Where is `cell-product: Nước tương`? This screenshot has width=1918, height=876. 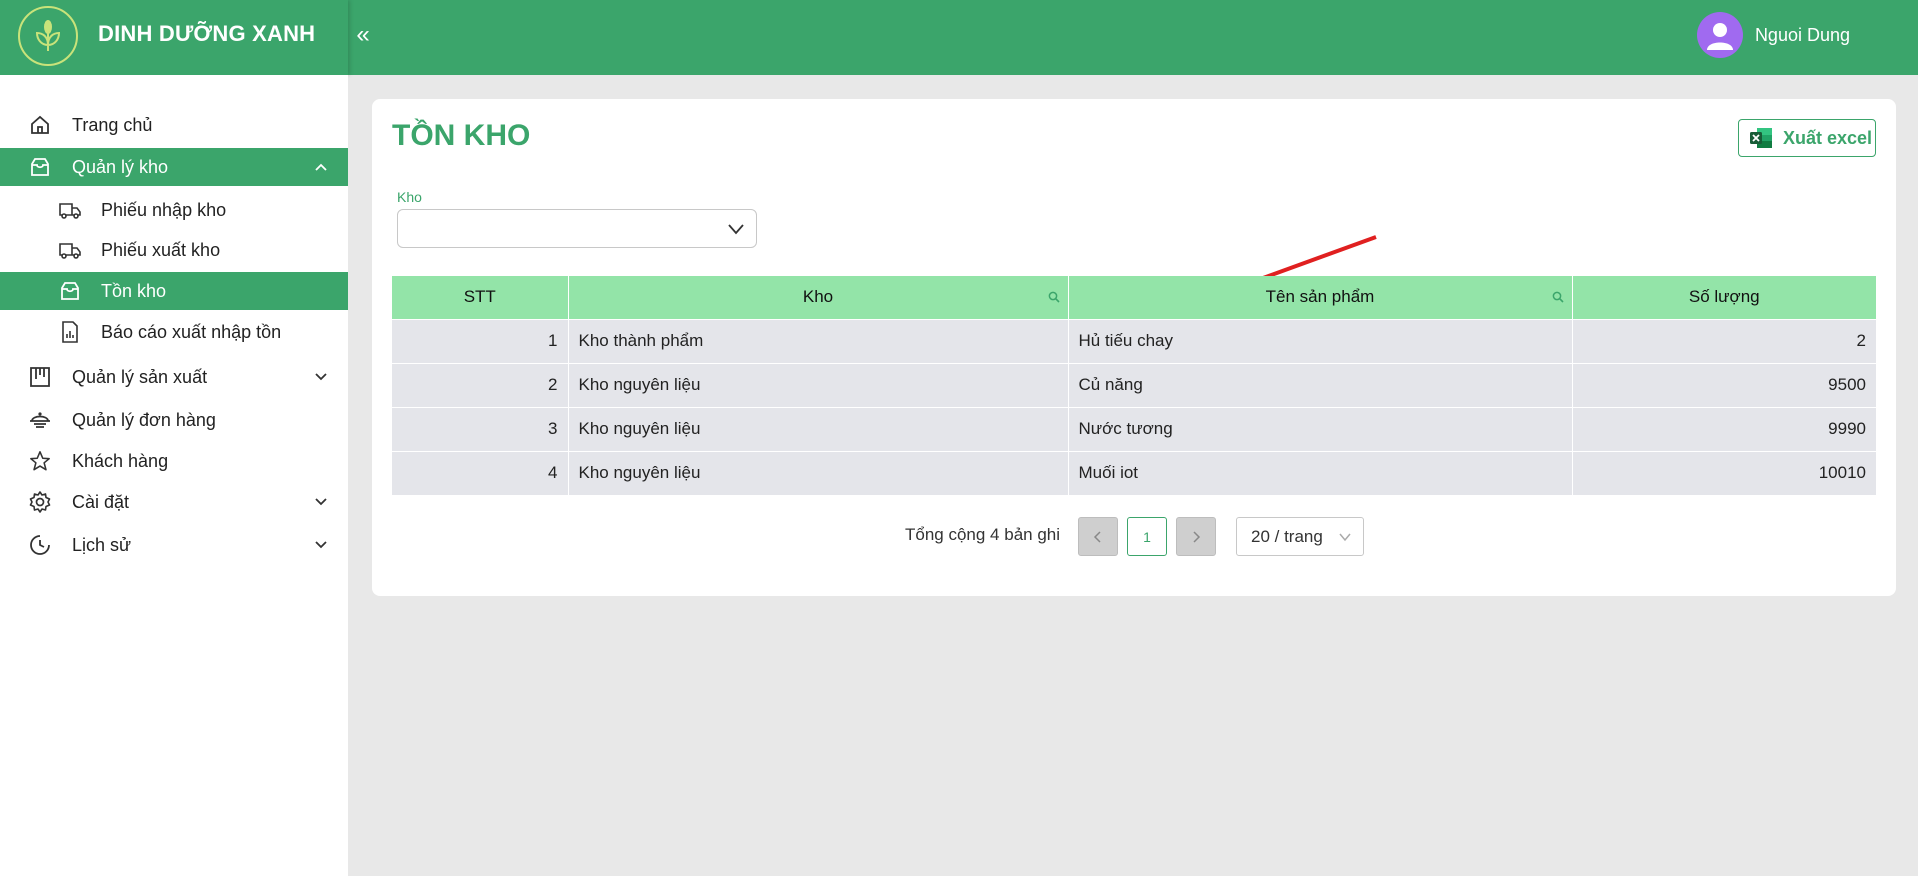
cell-product: Nước tương is located at coordinates (1320, 428).